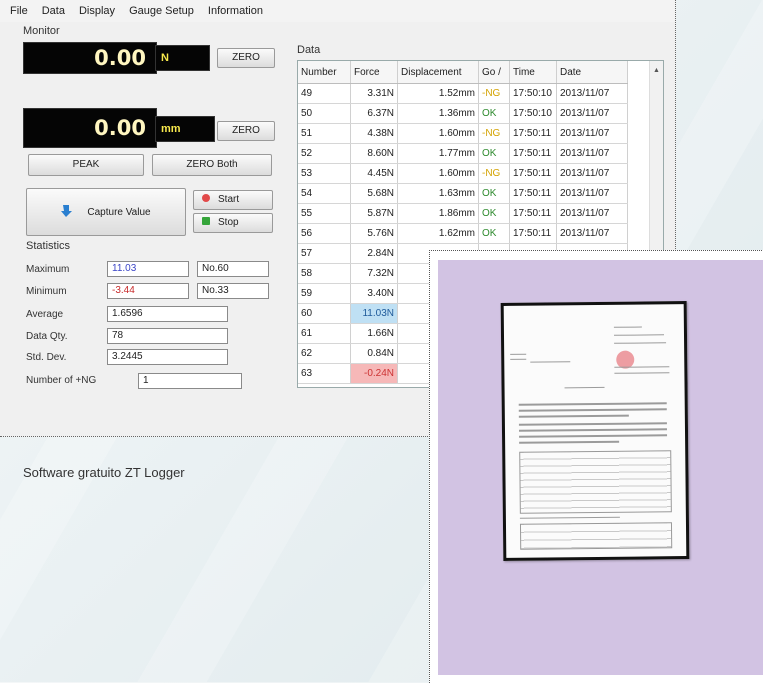  Describe the element at coordinates (374, 313) in the screenshot. I see `cell-force: 11.03N` at that location.